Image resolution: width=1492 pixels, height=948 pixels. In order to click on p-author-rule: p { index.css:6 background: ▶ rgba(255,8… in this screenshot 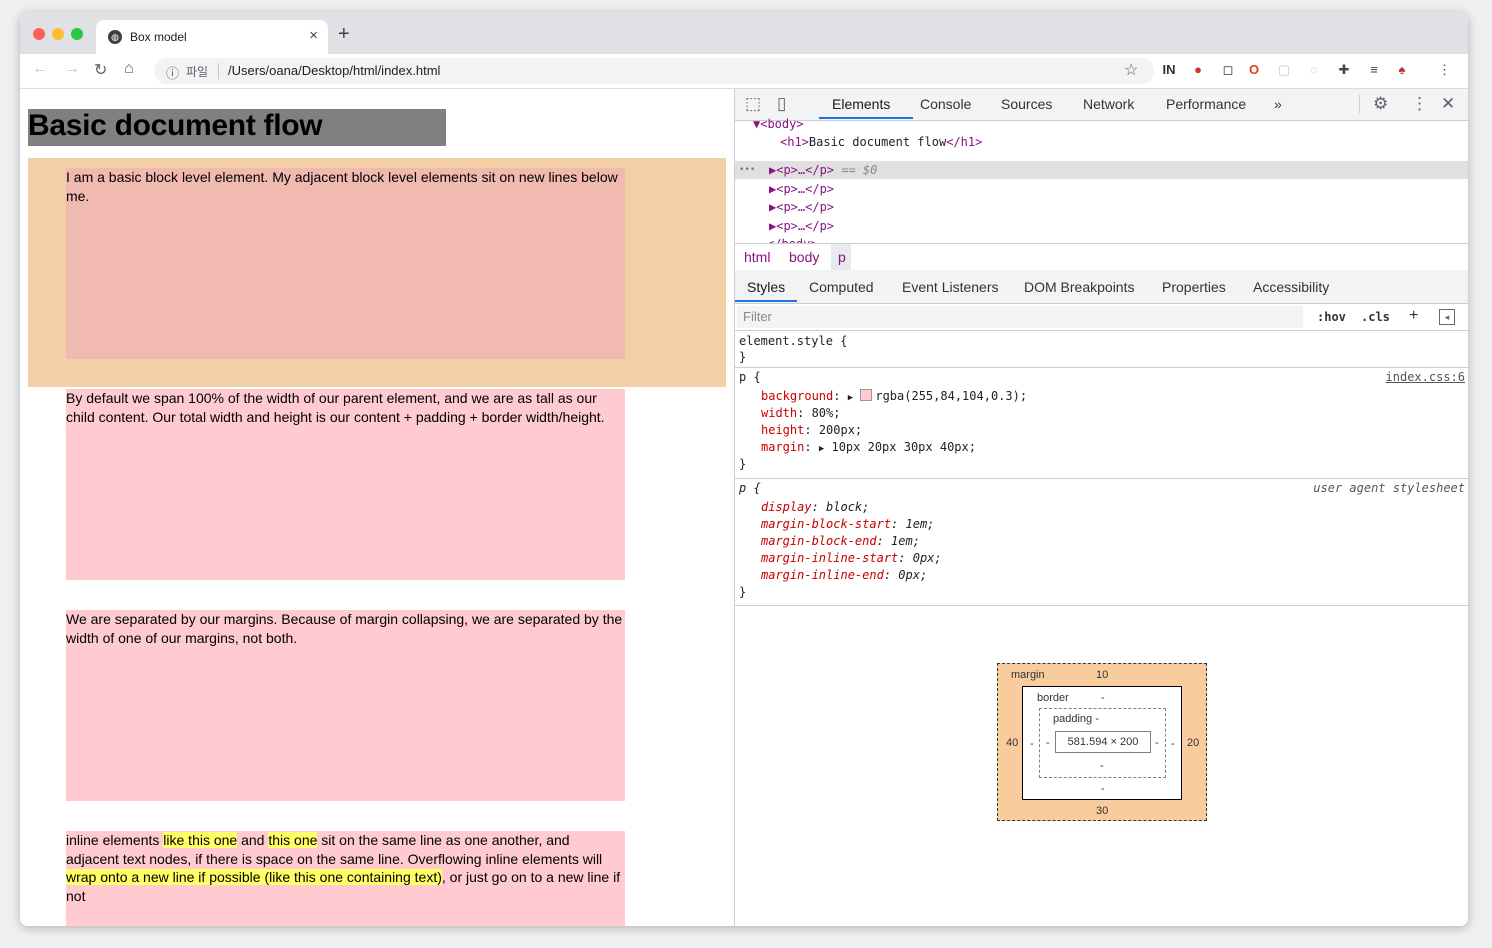, I will do `click(1101, 423)`.